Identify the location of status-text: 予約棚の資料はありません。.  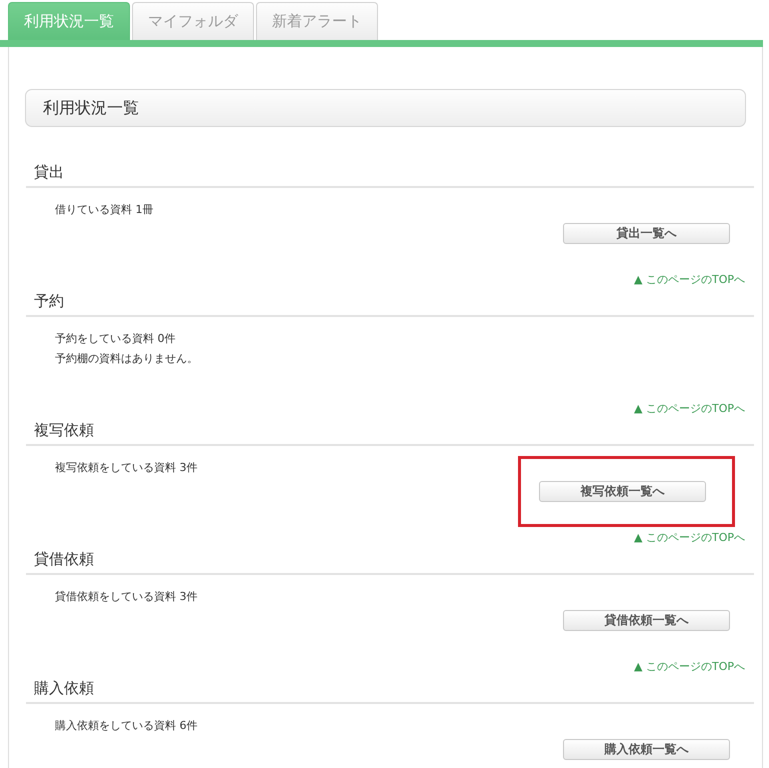
(126, 359).